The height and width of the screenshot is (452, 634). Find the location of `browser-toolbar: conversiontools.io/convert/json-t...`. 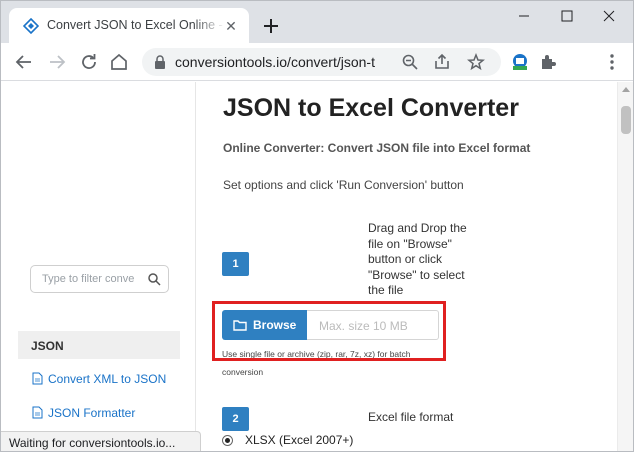

browser-toolbar: conversiontools.io/convert/json-t... is located at coordinates (317, 62).